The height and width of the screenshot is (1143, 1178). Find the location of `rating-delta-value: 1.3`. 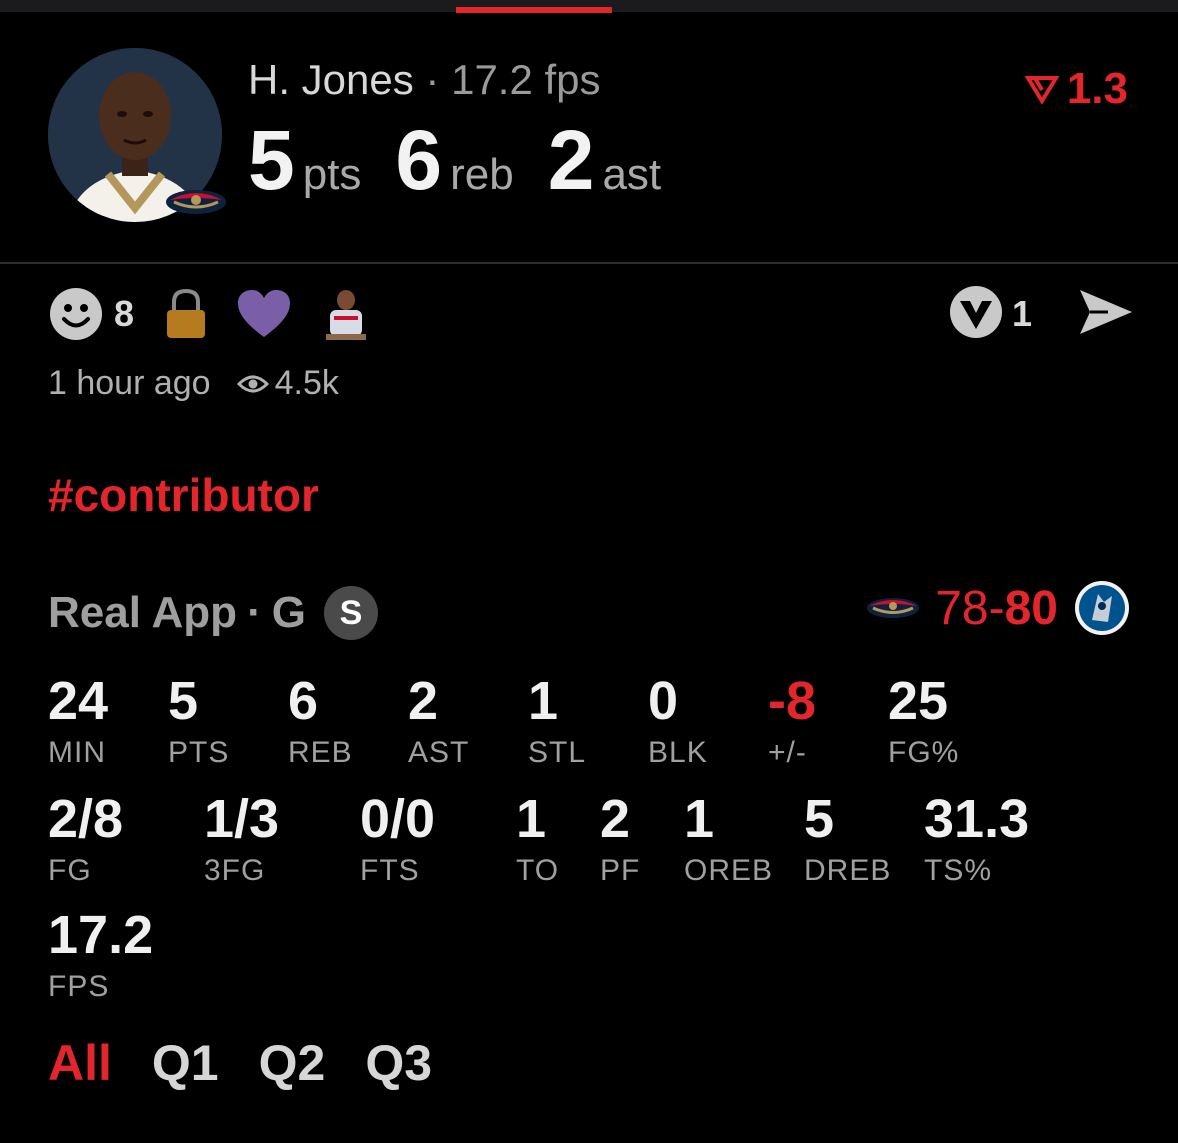

rating-delta-value: 1.3 is located at coordinates (1097, 88).